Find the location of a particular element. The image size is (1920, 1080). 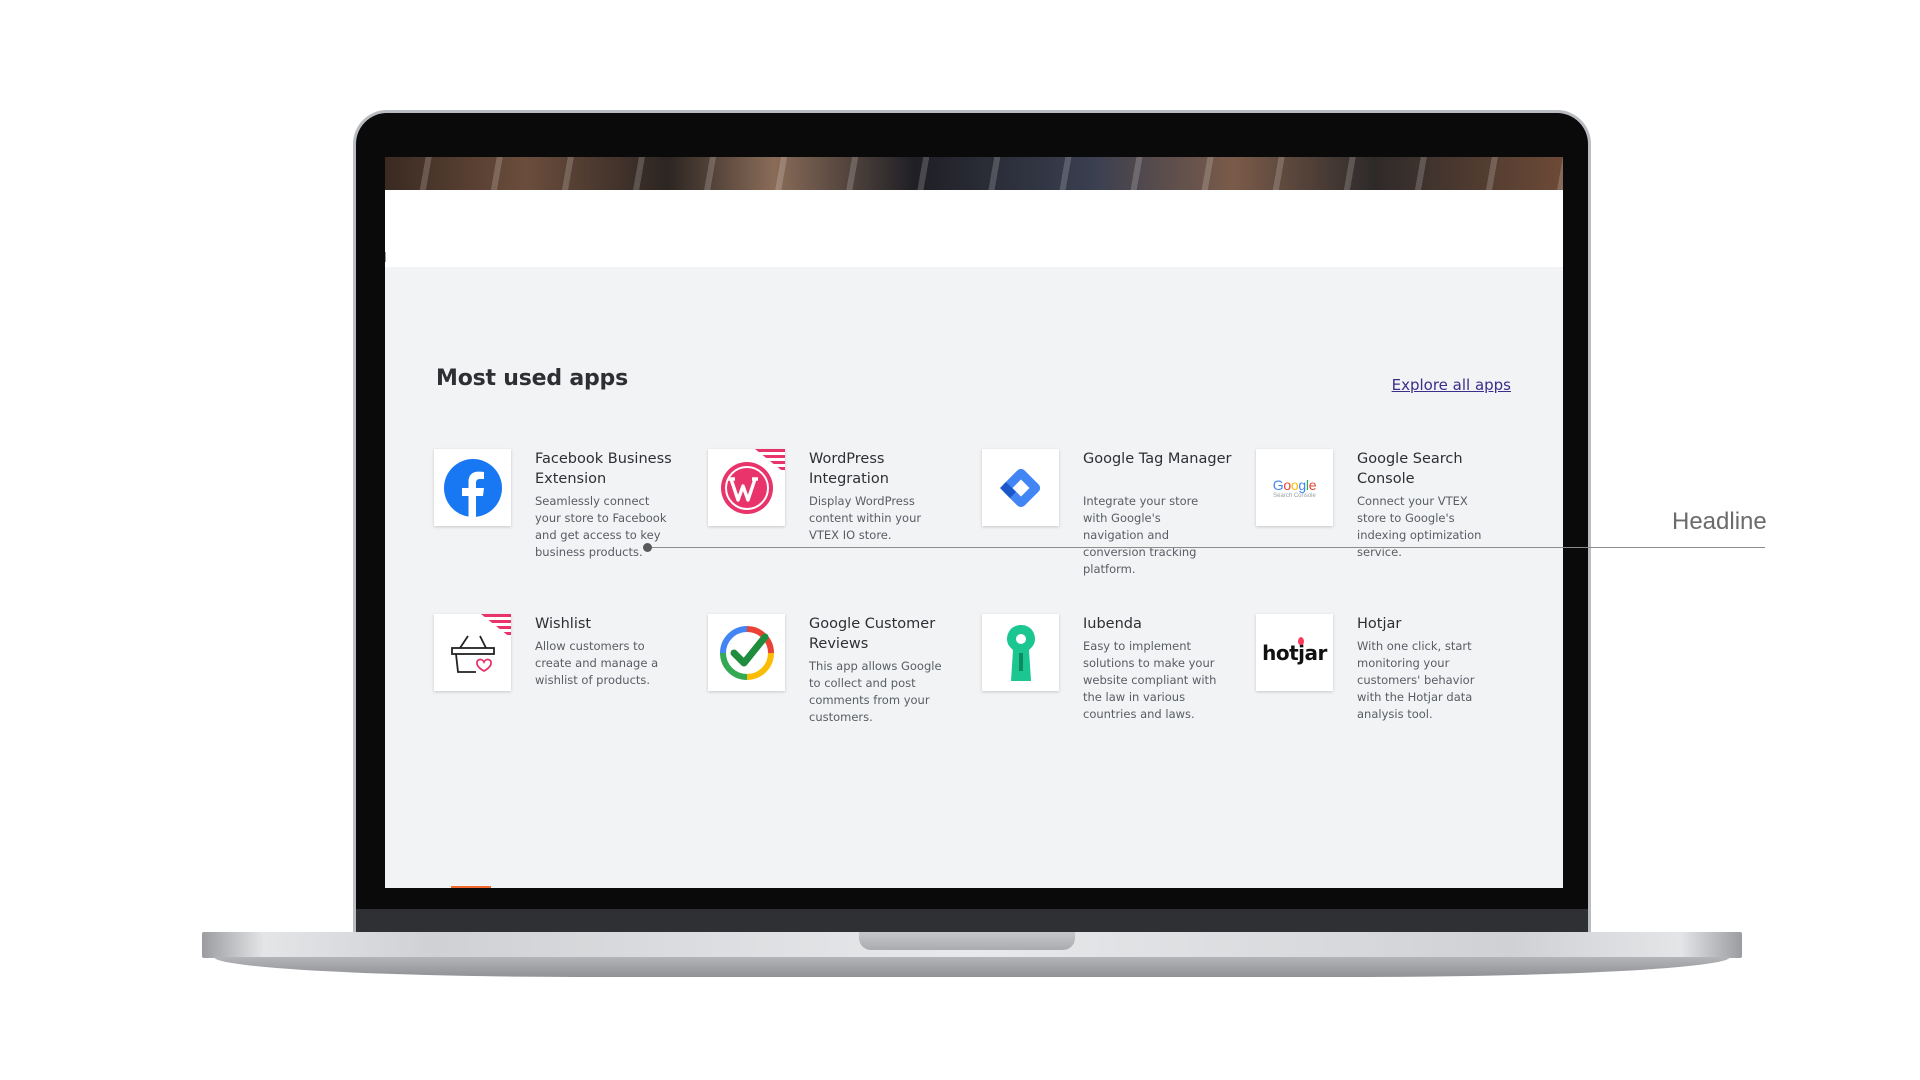

app-name: Facebook Business Extension is located at coordinates (603, 469).